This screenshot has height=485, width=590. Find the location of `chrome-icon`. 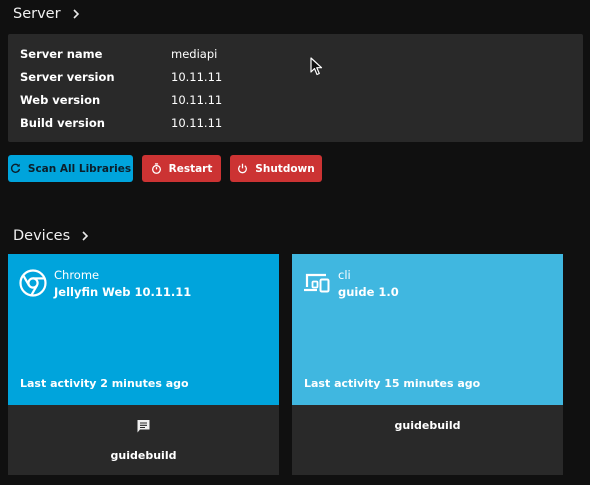

chrome-icon is located at coordinates (33, 283).